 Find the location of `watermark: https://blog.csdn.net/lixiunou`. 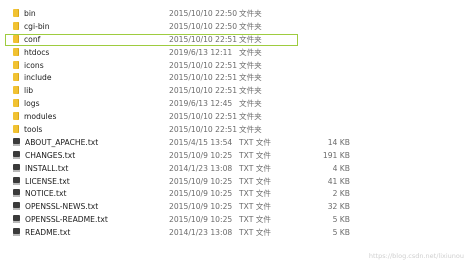

watermark: https://blog.csdn.net/lixiunou is located at coordinates (416, 256).